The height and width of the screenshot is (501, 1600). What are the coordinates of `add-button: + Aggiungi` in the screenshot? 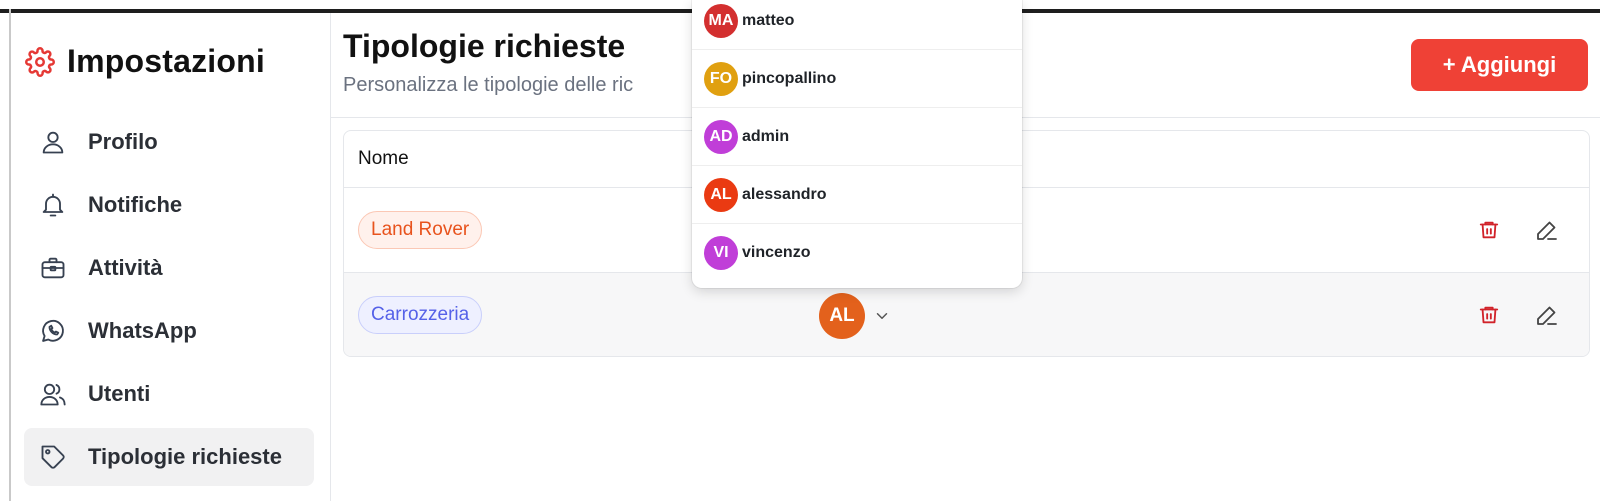 It's located at (1499, 65).